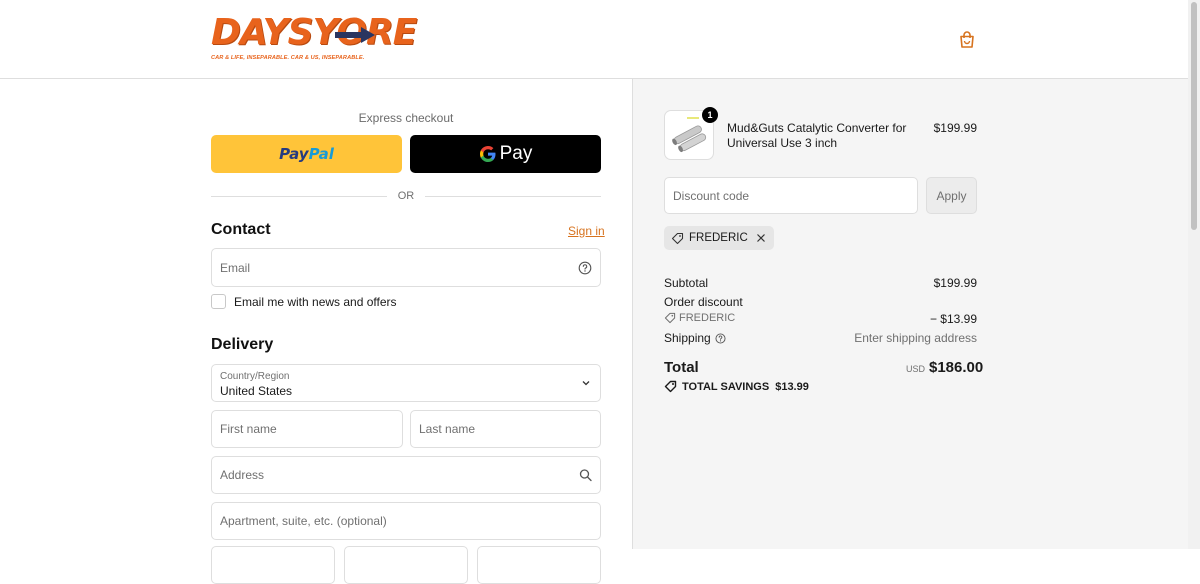 This screenshot has height=584, width=1200. What do you see at coordinates (242, 344) in the screenshot?
I see `delivery-heading: Delivery` at bounding box center [242, 344].